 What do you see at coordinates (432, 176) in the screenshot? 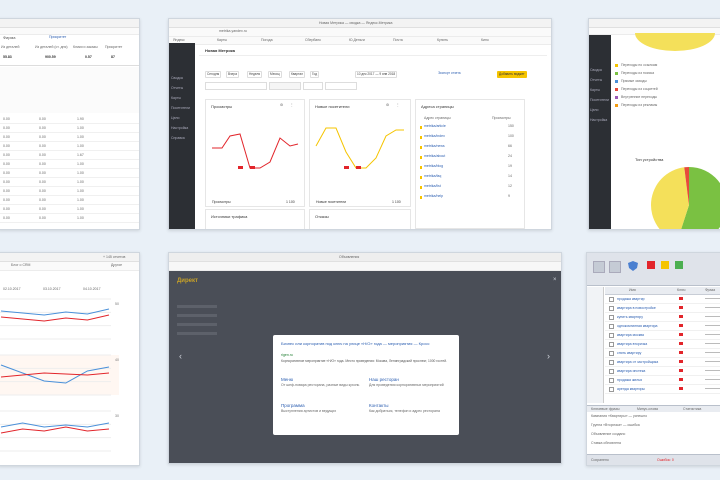
I see `page-link: metrika/faq` at bounding box center [432, 176].